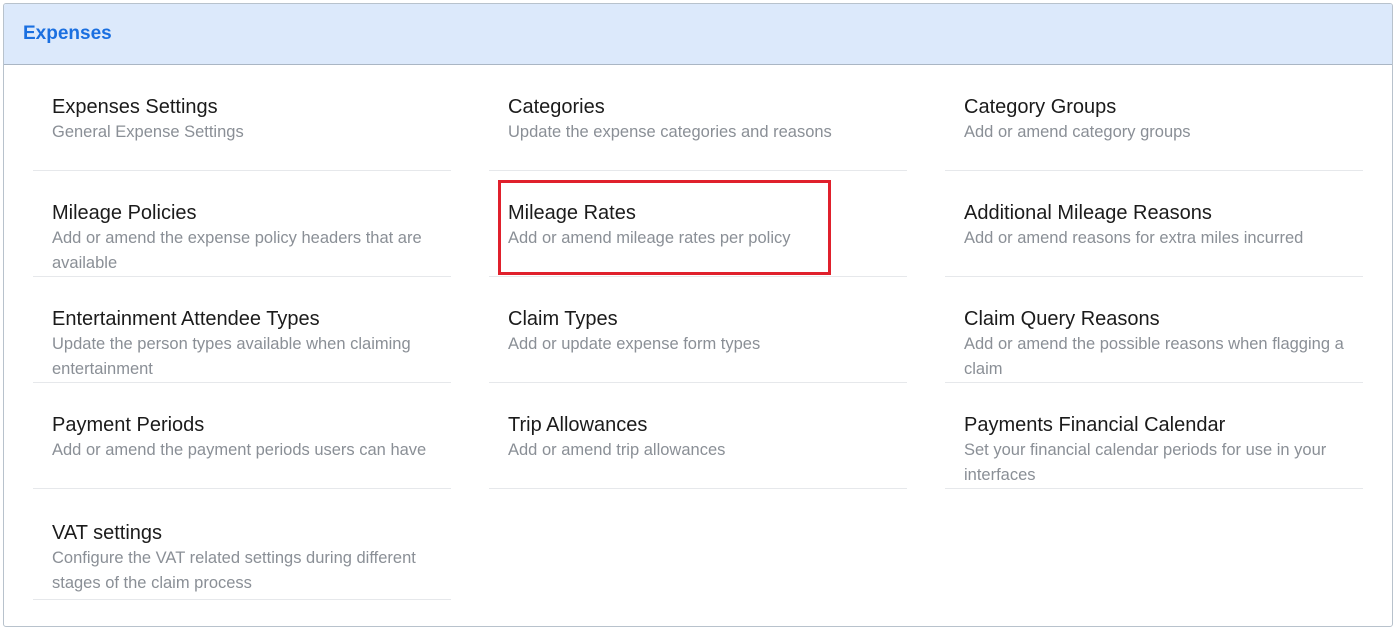 This screenshot has height=632, width=1397. What do you see at coordinates (1095, 425) in the screenshot?
I see `item-title: Payments Financial Calendar` at bounding box center [1095, 425].